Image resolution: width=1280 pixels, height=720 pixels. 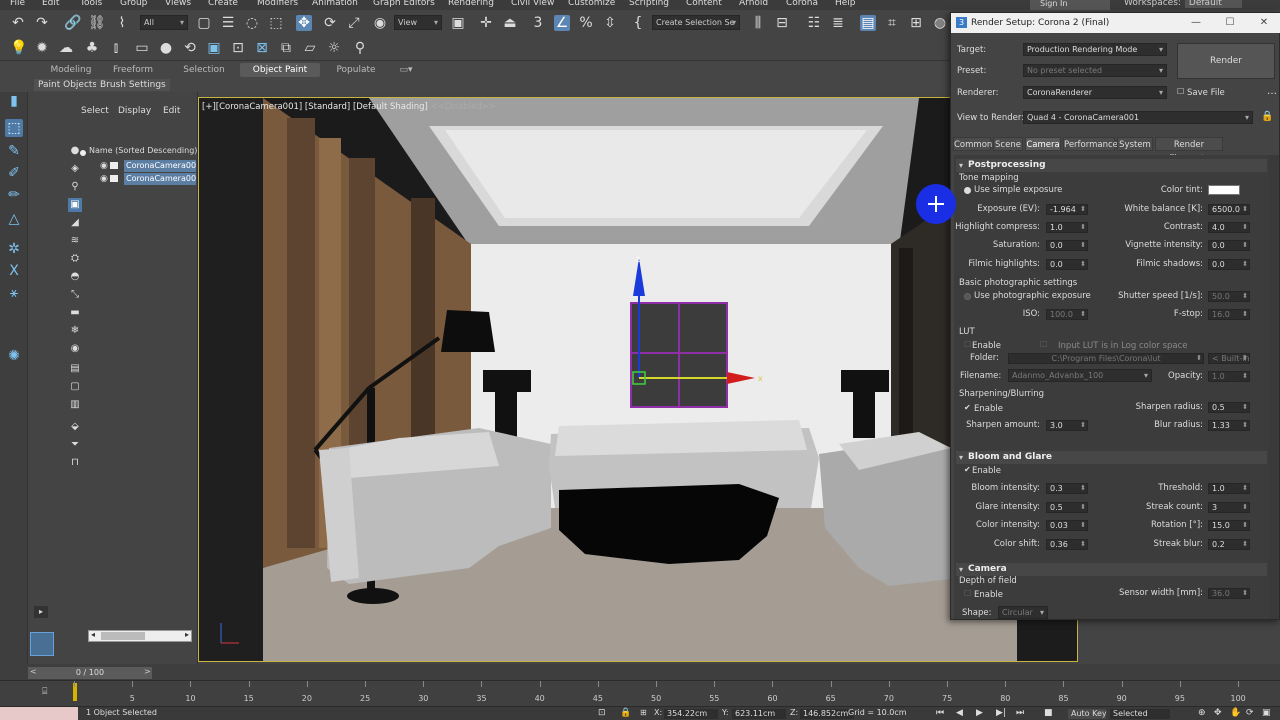 I want to click on ribbon-tab-populate: Populate, so click(x=356, y=70).